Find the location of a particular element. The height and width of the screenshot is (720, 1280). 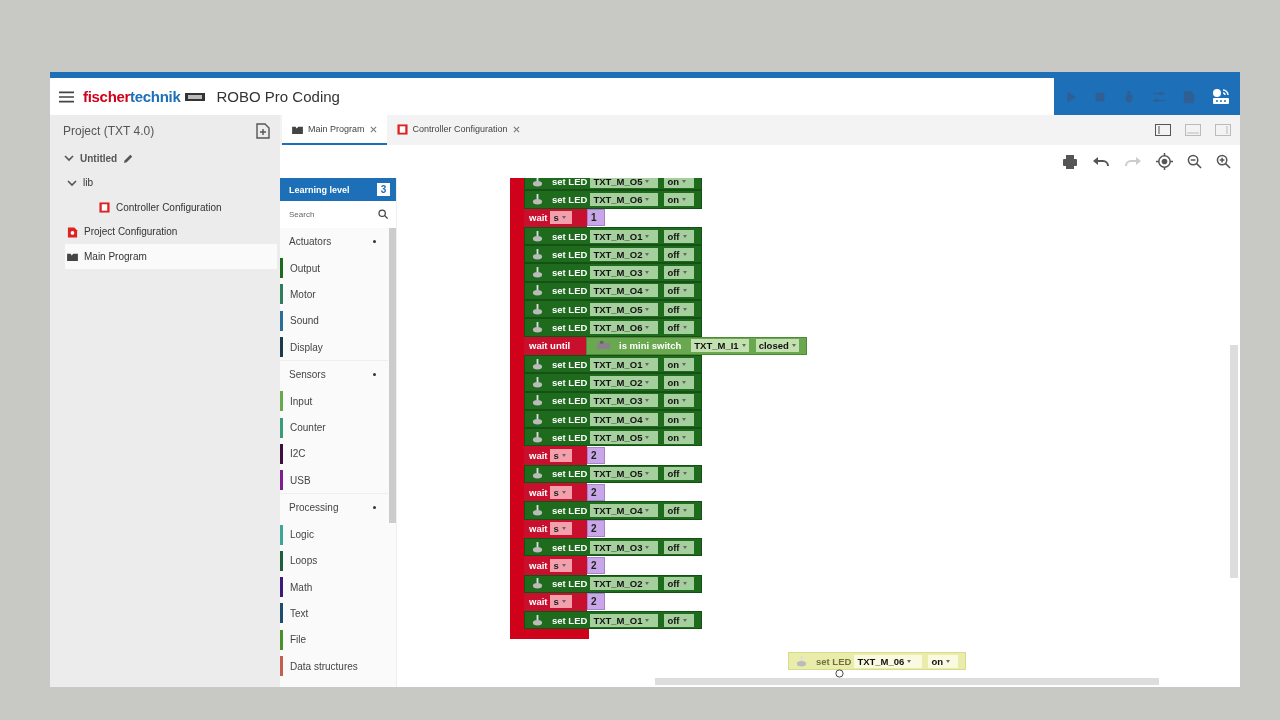

set-led-block: set LED TXT_M_O4 off is located at coordinates (613, 510).